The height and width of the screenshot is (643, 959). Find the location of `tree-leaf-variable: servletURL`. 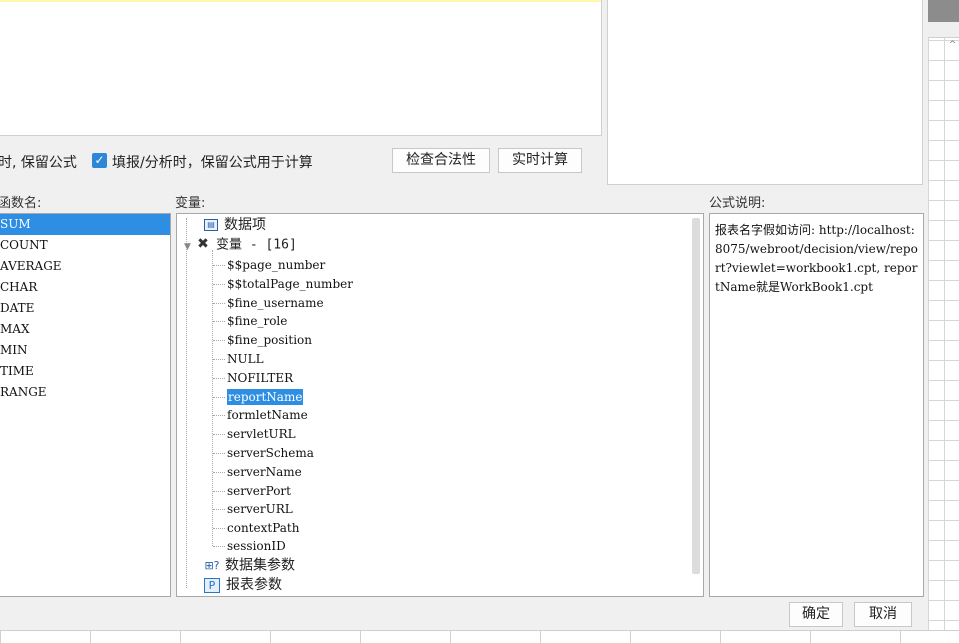

tree-leaf-variable: servletURL is located at coordinates (261, 434).